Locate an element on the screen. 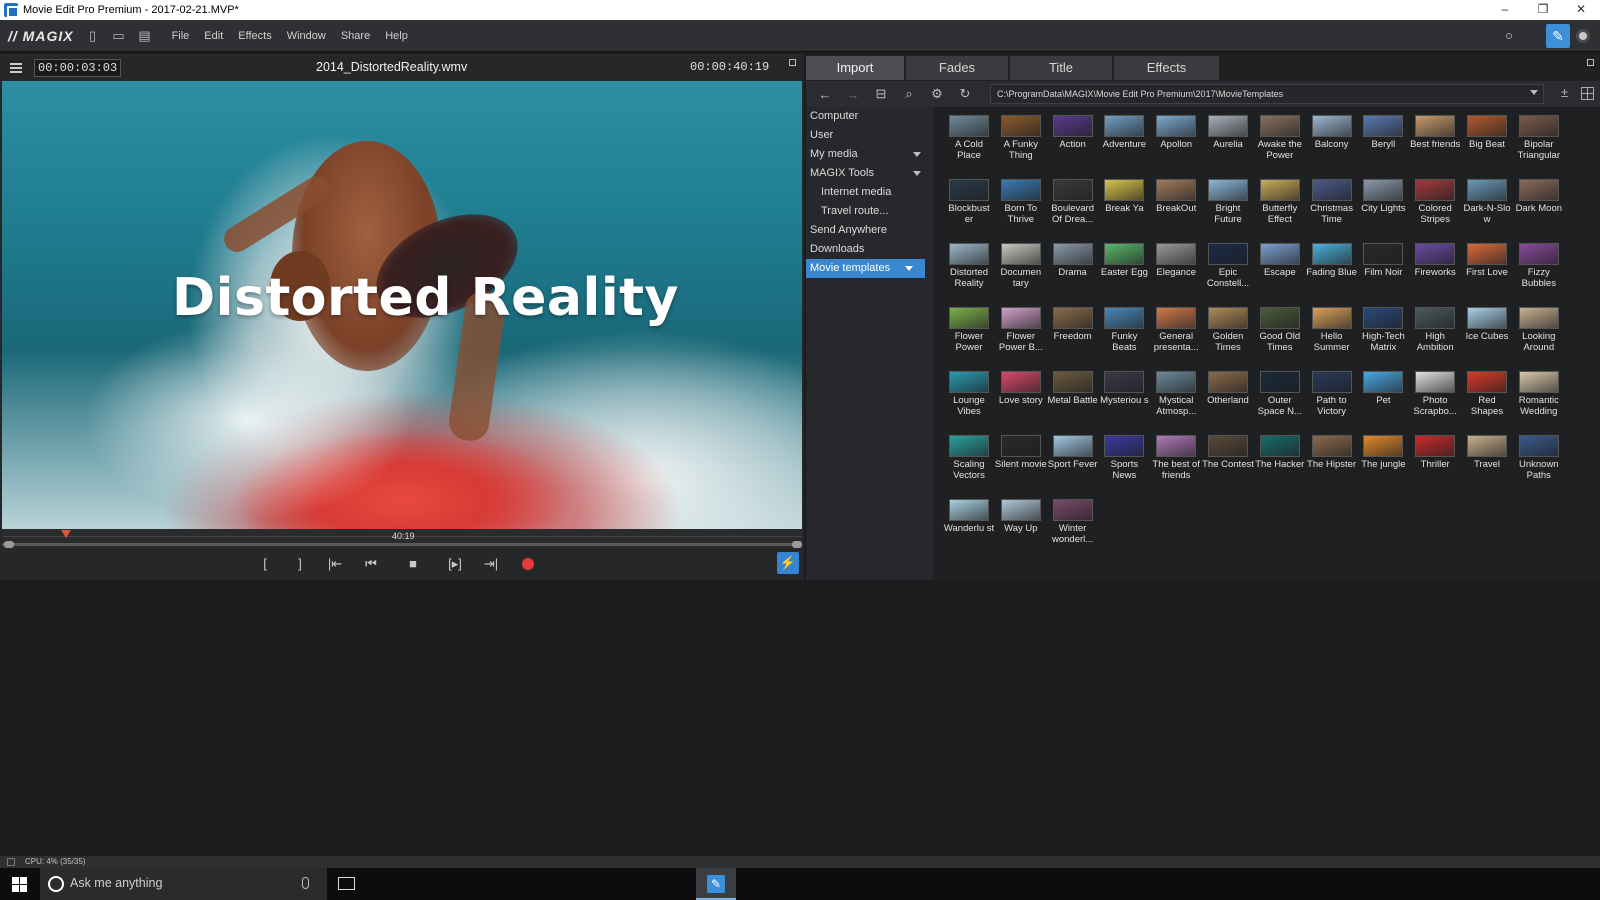  template-tile: Fading Blue is located at coordinates (1332, 275).